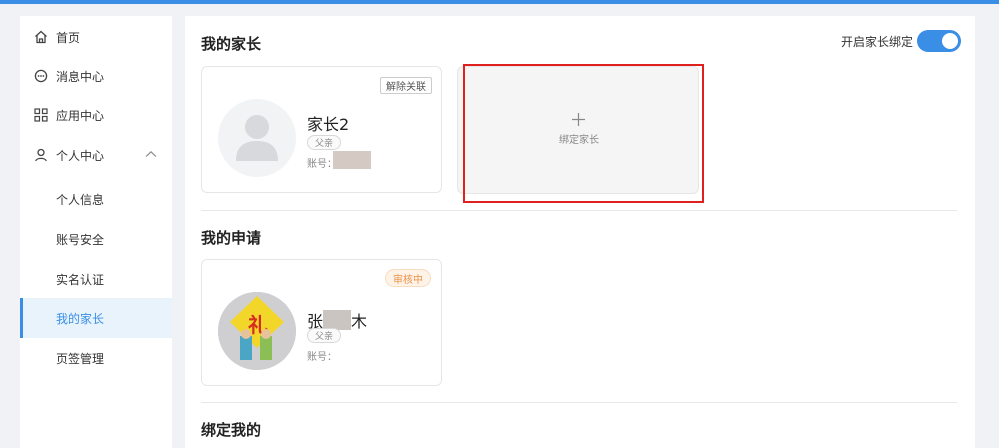 The width and height of the screenshot is (999, 448). I want to click on sidebar-item-label: 个人中心, so click(80, 155).